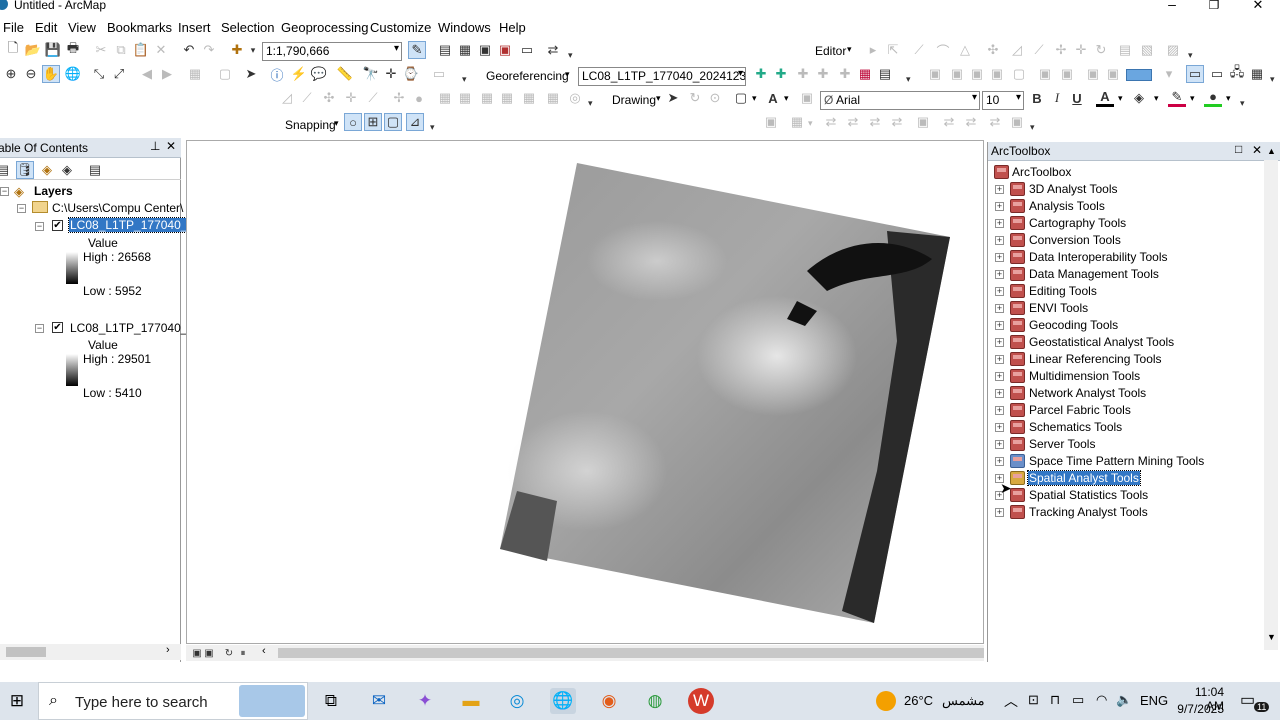 The width and height of the screenshot is (1280, 720). I want to click on topology-e-icon: ▦, so click(553, 98).